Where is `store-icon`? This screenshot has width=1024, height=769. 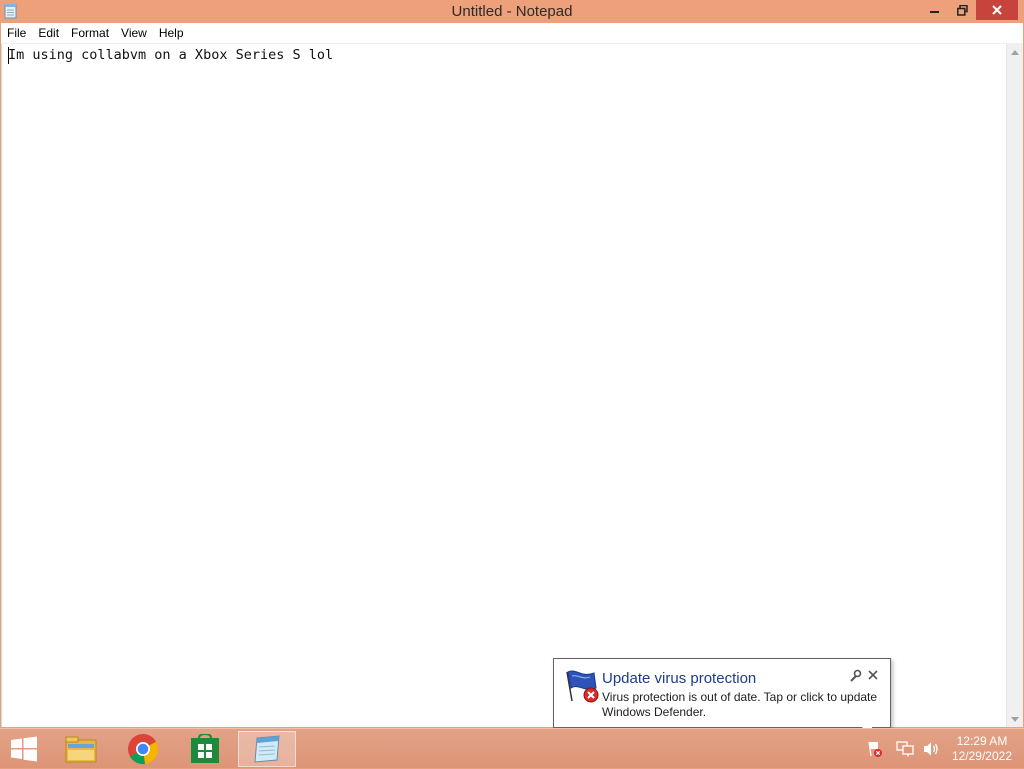
store-icon is located at coordinates (205, 748).